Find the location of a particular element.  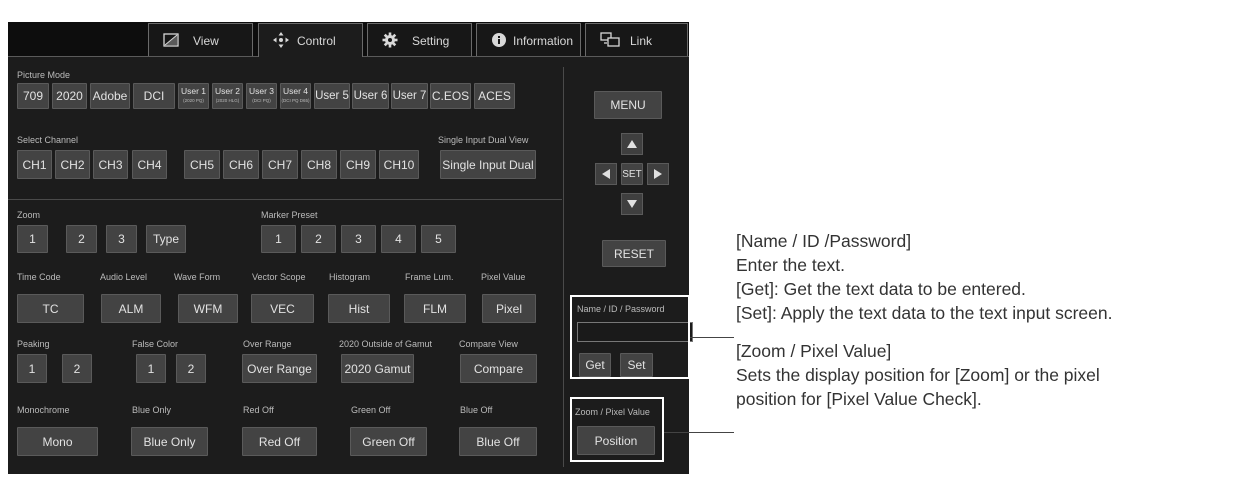

picture-mode-709-button: 709 is located at coordinates (33, 96).